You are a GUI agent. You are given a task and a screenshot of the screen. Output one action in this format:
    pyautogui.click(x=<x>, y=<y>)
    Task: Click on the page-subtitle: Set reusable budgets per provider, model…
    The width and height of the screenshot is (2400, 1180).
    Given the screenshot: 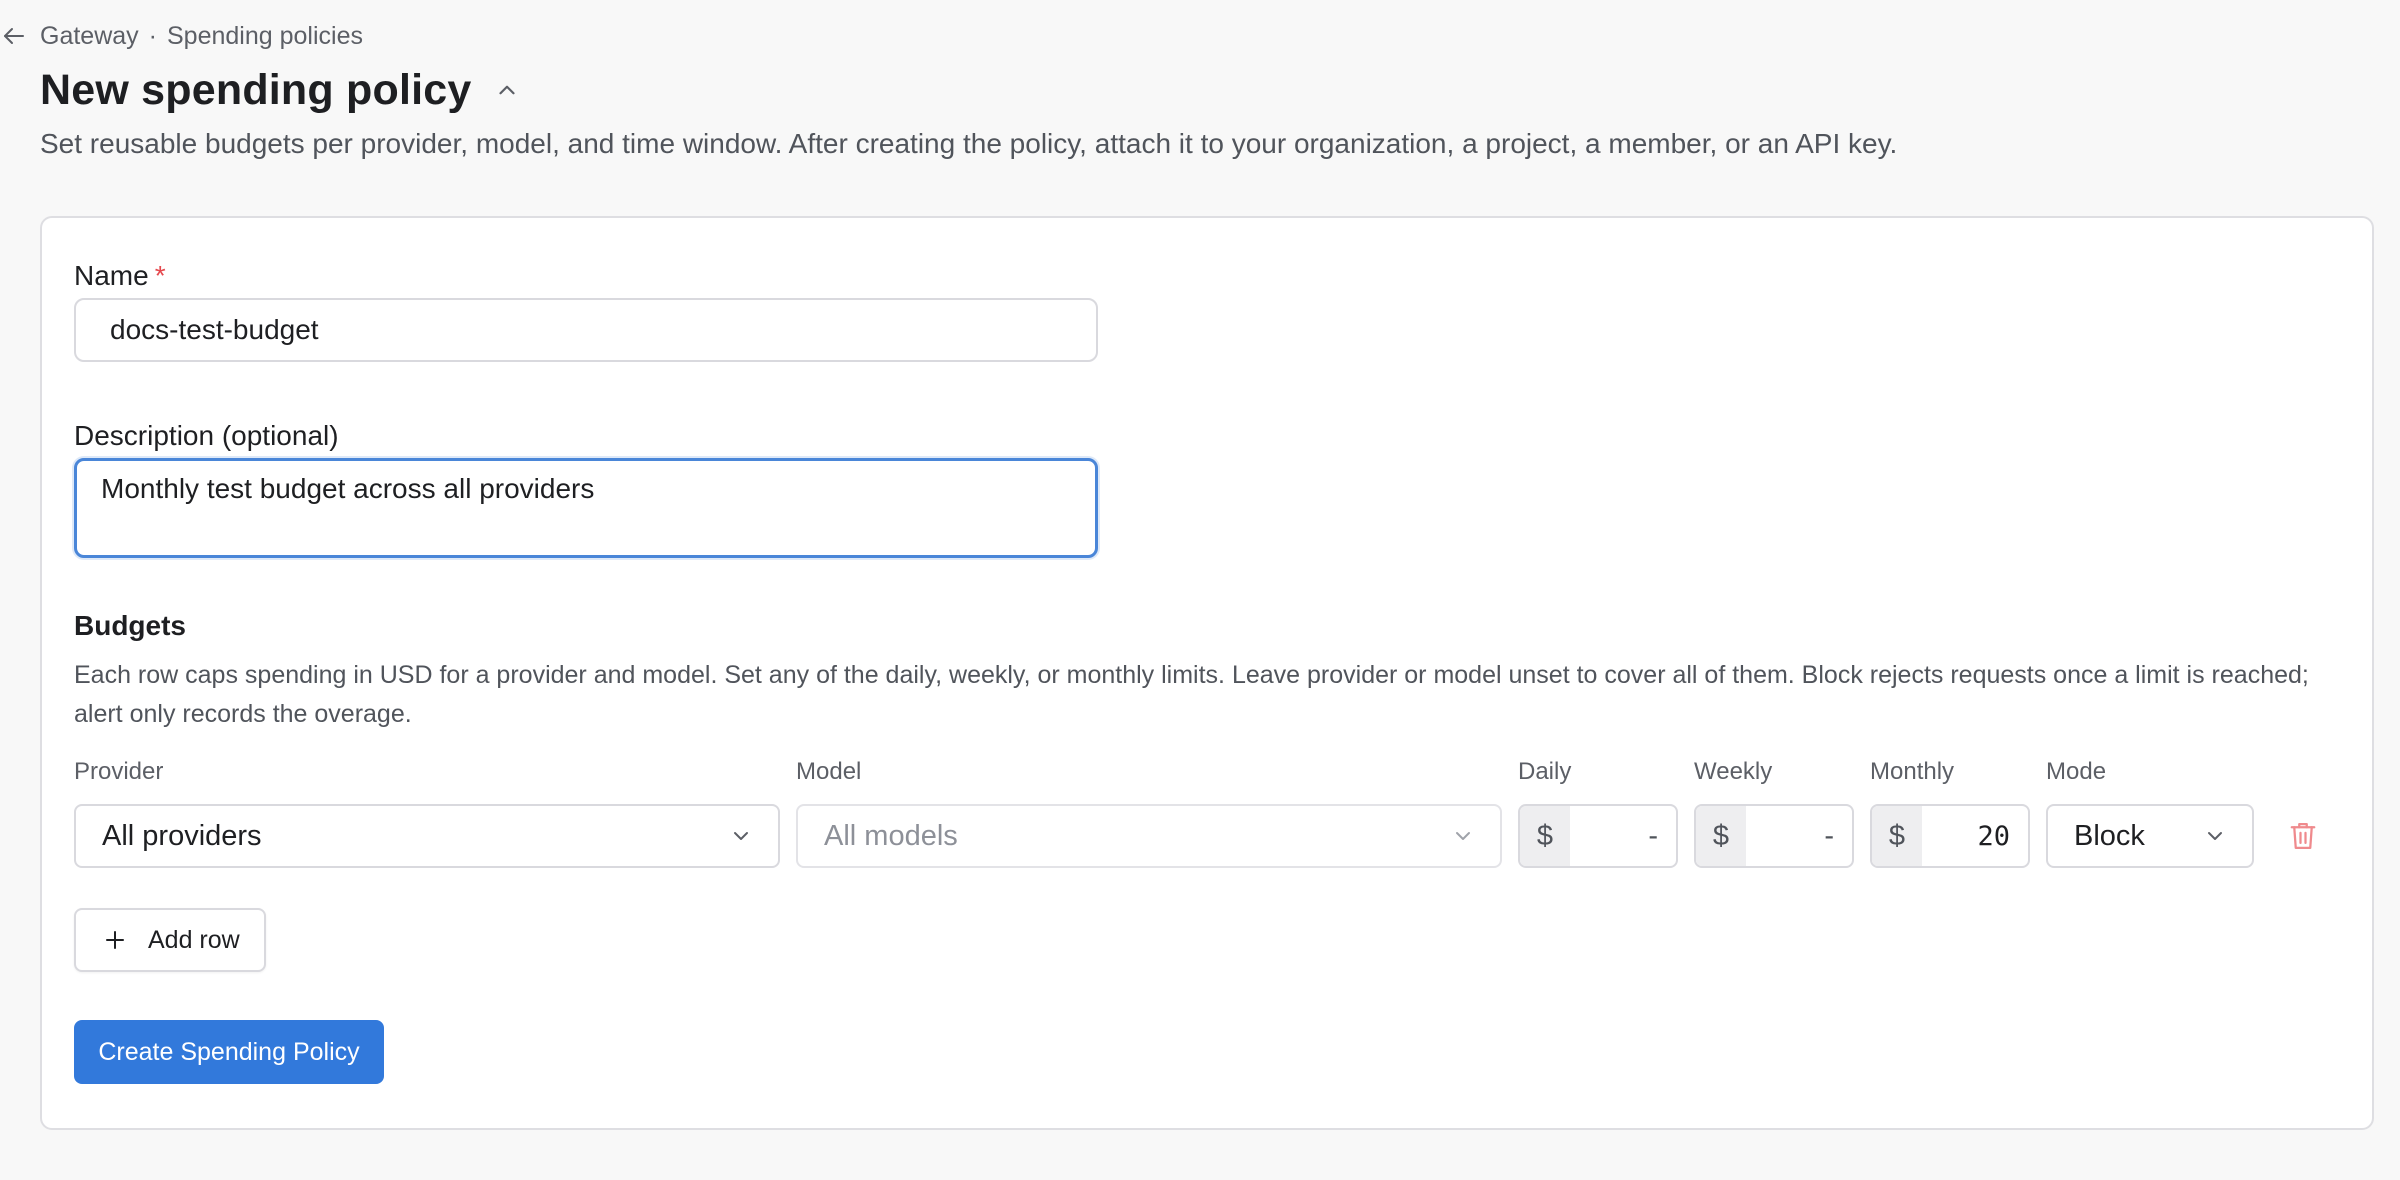 What is the action you would take?
    pyautogui.click(x=969, y=143)
    